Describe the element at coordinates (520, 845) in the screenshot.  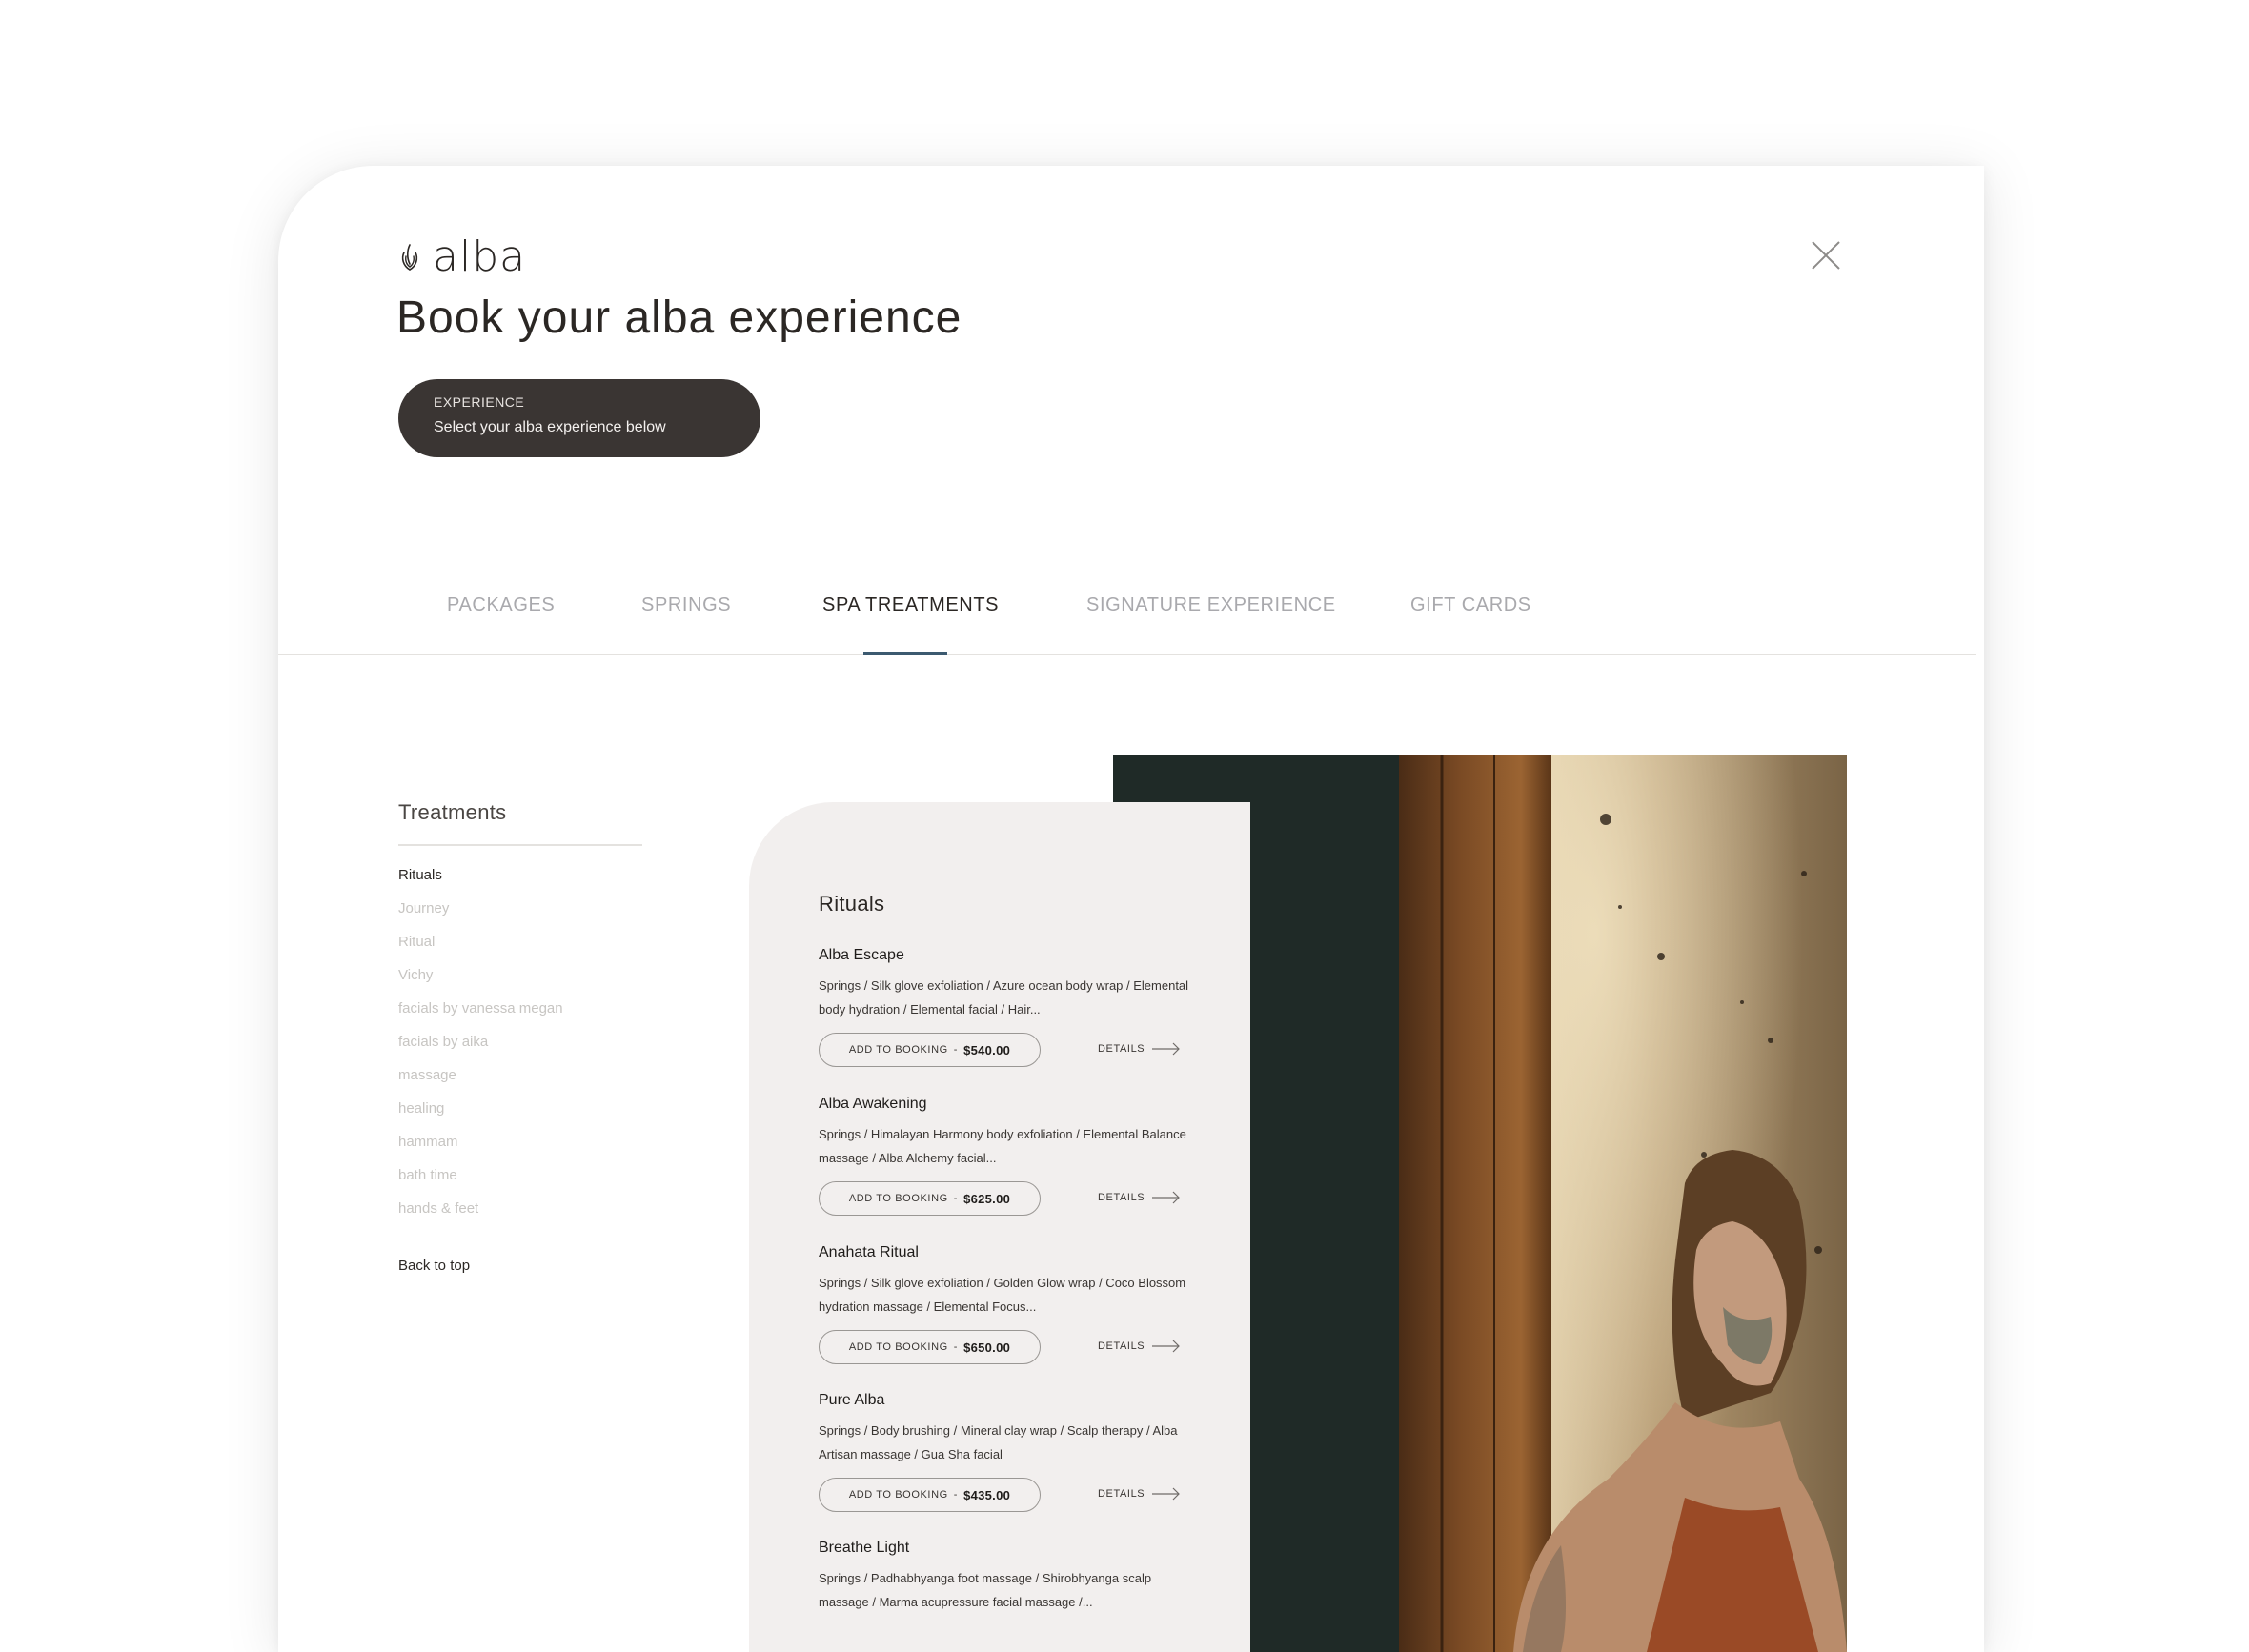
I see `sidebar-divider` at that location.